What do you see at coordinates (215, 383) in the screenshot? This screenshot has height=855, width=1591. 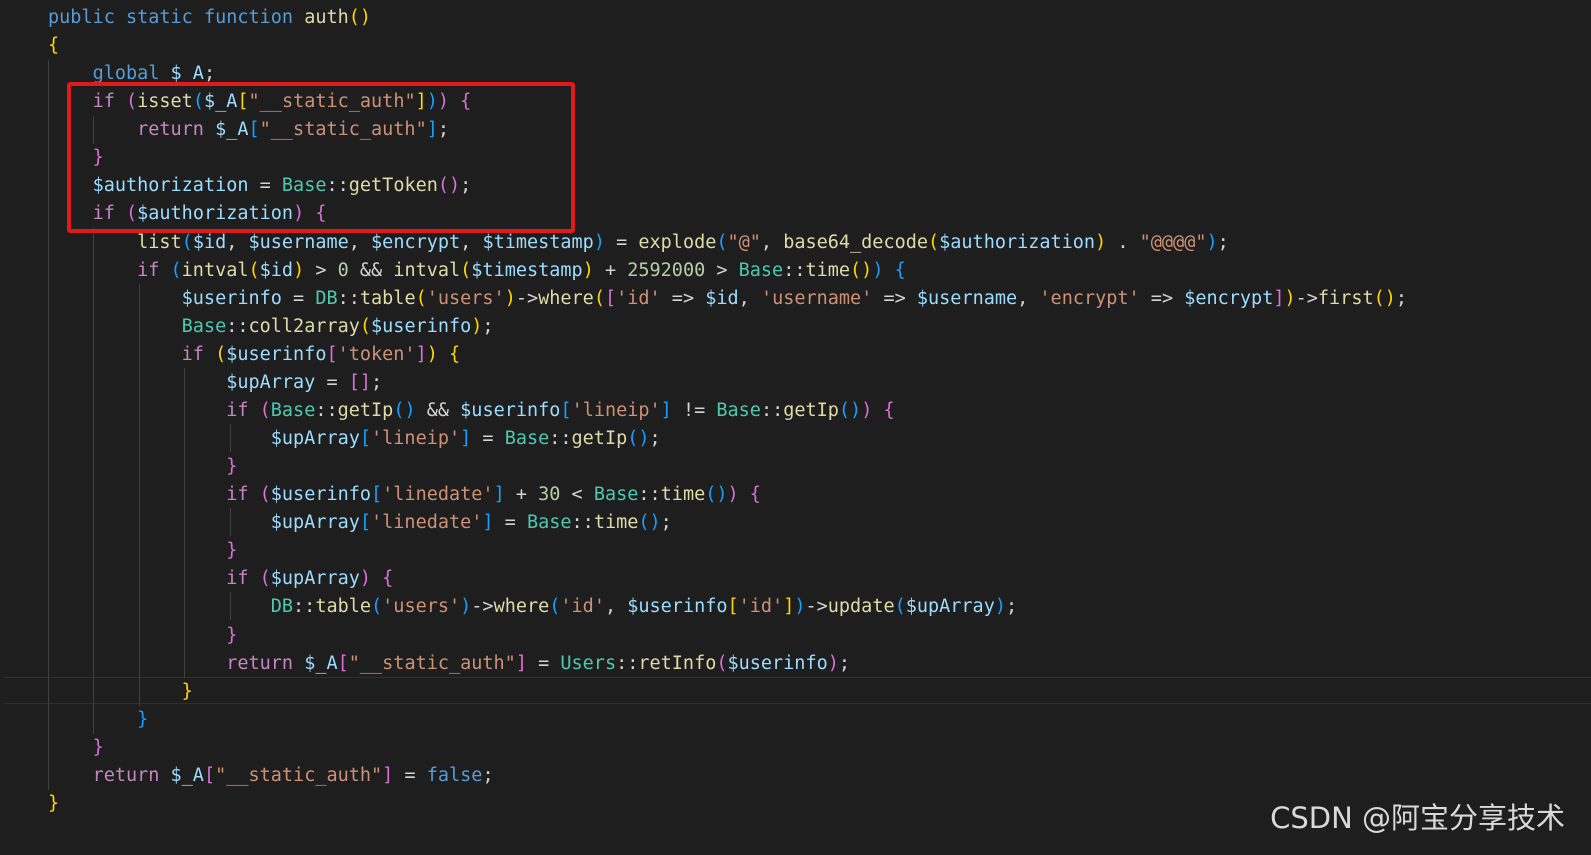 I see `code-line: $upArray = [];` at bounding box center [215, 383].